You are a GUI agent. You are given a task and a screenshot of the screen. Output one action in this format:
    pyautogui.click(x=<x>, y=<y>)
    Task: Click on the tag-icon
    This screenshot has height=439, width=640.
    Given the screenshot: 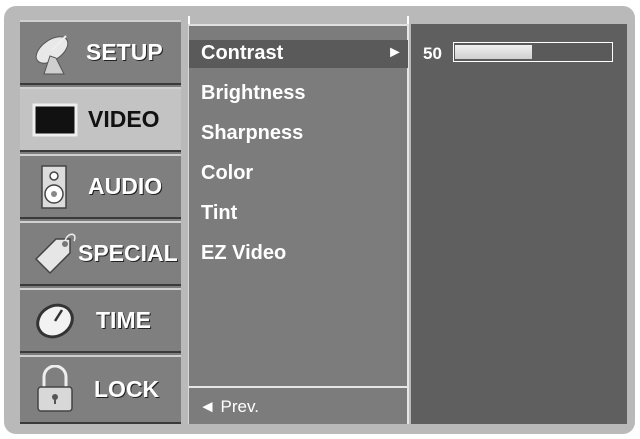 What is the action you would take?
    pyautogui.click(x=55, y=253)
    